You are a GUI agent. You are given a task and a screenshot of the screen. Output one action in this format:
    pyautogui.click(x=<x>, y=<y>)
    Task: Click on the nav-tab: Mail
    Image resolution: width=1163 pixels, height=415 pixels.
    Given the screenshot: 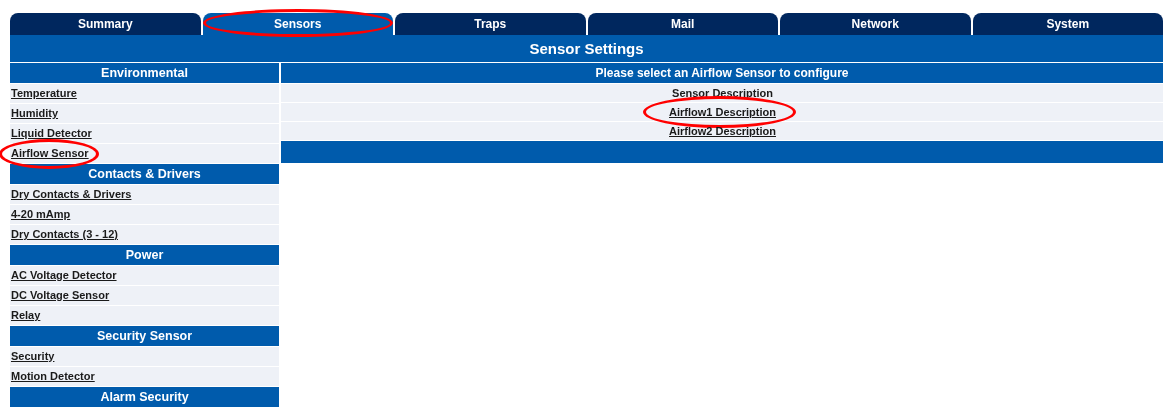 What is the action you would take?
    pyautogui.click(x=682, y=24)
    